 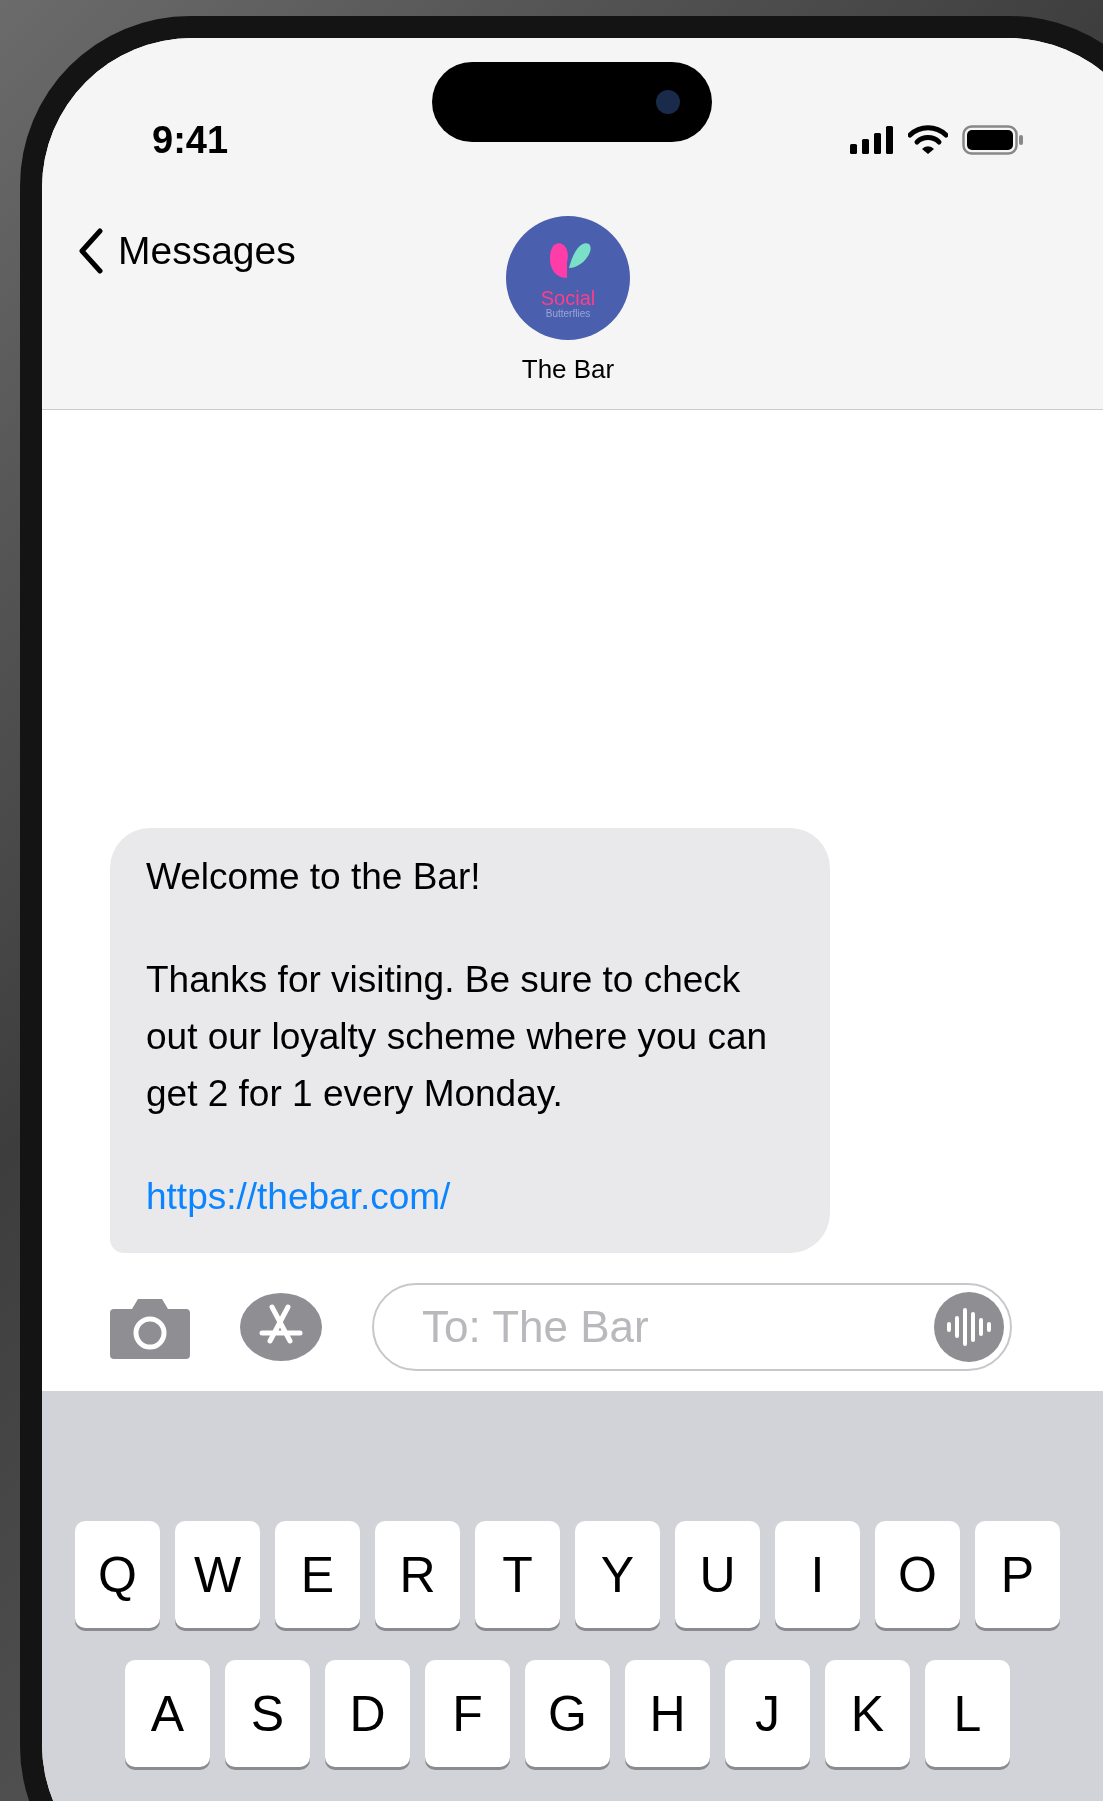 I want to click on keyboard-key: T, so click(x=517, y=1574).